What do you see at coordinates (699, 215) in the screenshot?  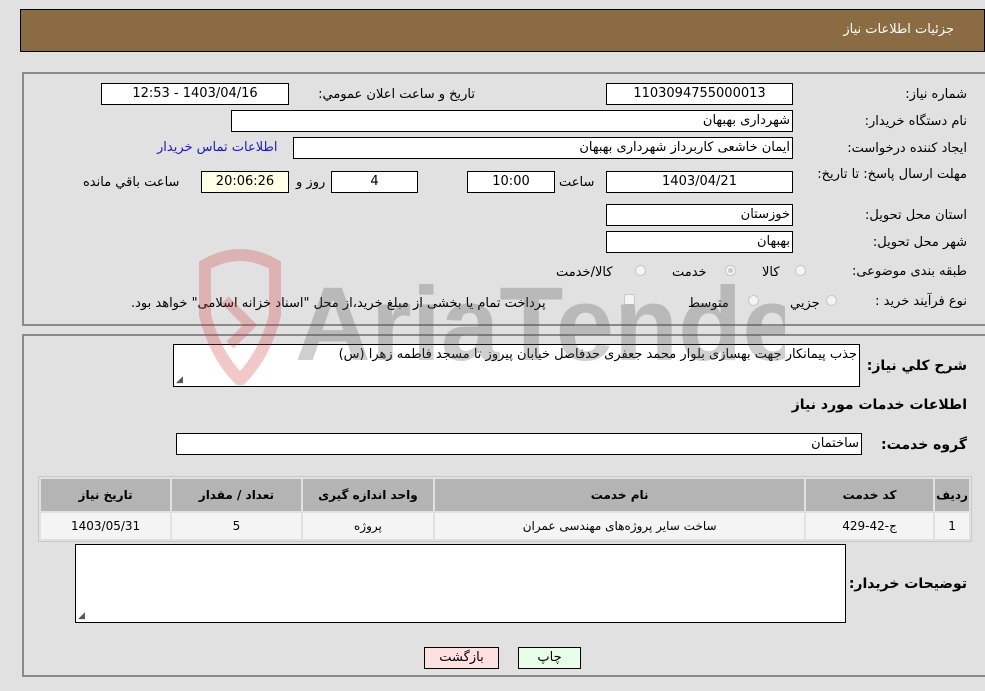 I see `province-field: خوزستان` at bounding box center [699, 215].